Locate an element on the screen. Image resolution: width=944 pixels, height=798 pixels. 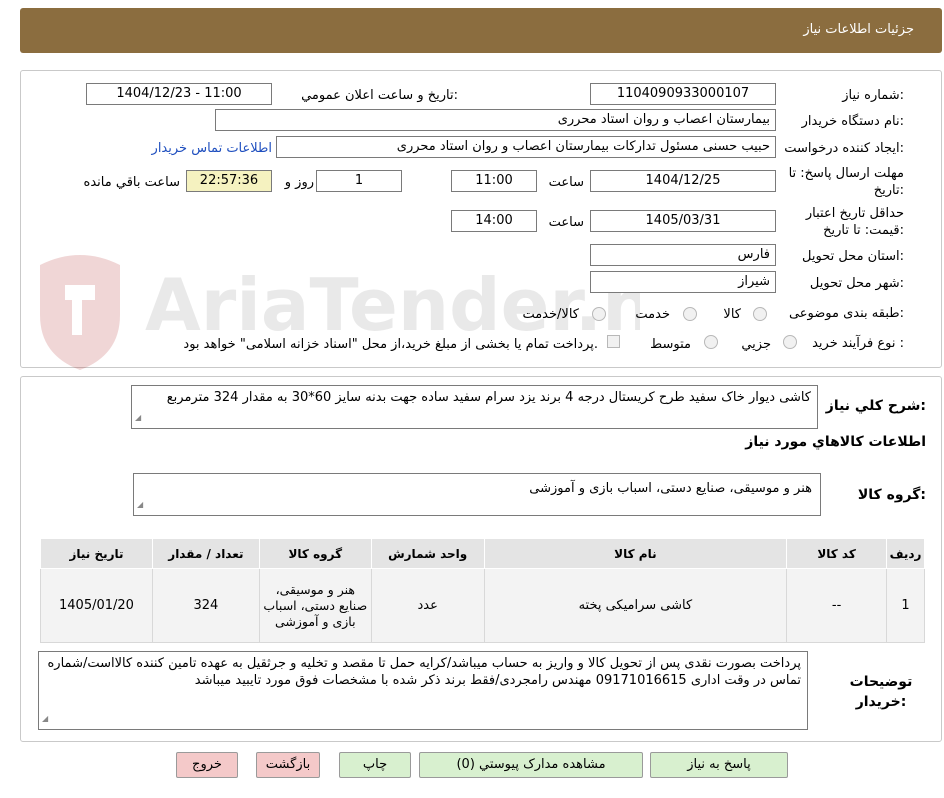
validity-time-field: 14:00 is located at coordinates (494, 221).